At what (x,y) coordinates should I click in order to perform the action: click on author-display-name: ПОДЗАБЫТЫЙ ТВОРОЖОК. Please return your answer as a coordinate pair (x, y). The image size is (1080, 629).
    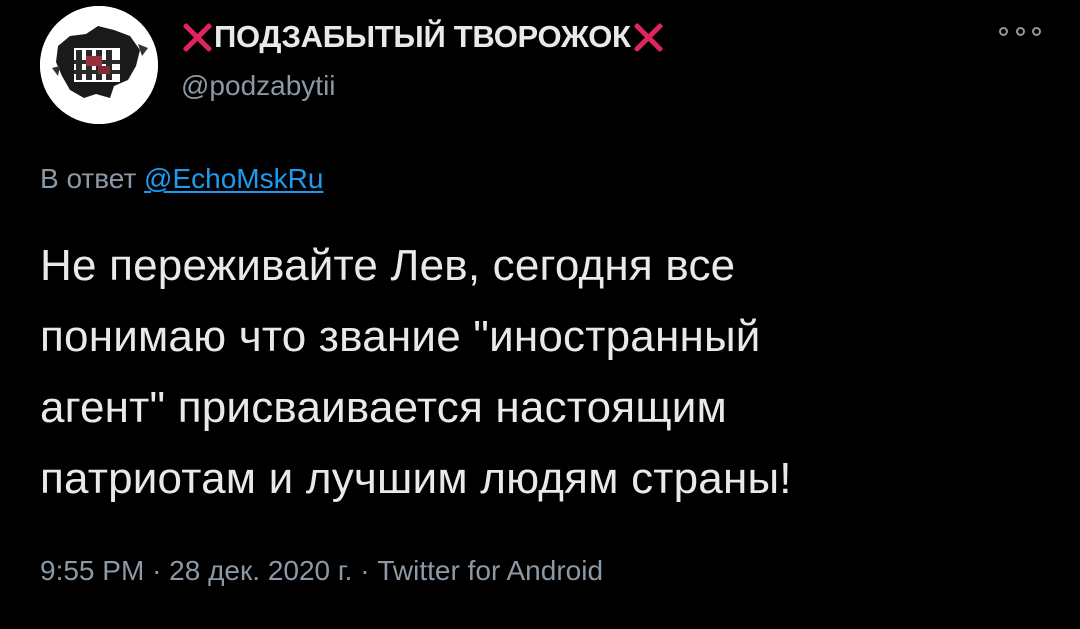
    Looking at the image, I should click on (422, 37).